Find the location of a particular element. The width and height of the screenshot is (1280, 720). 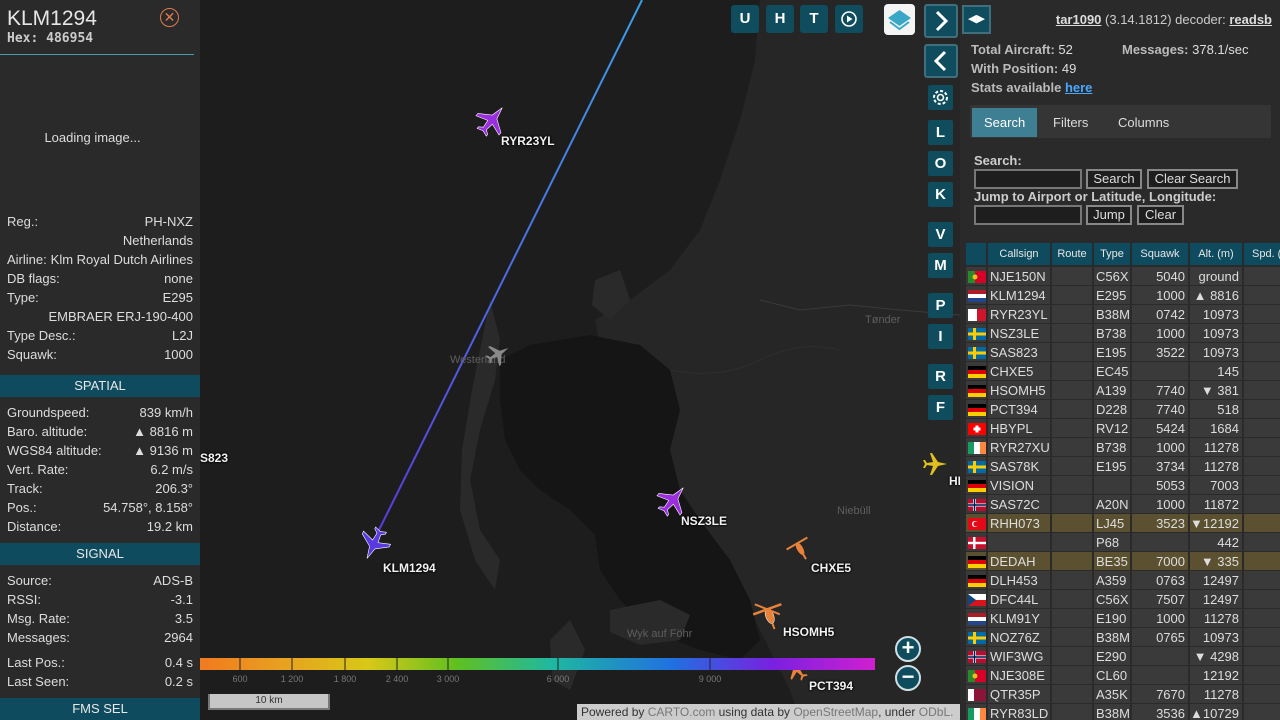

toggle-t-button: T is located at coordinates (814, 19).